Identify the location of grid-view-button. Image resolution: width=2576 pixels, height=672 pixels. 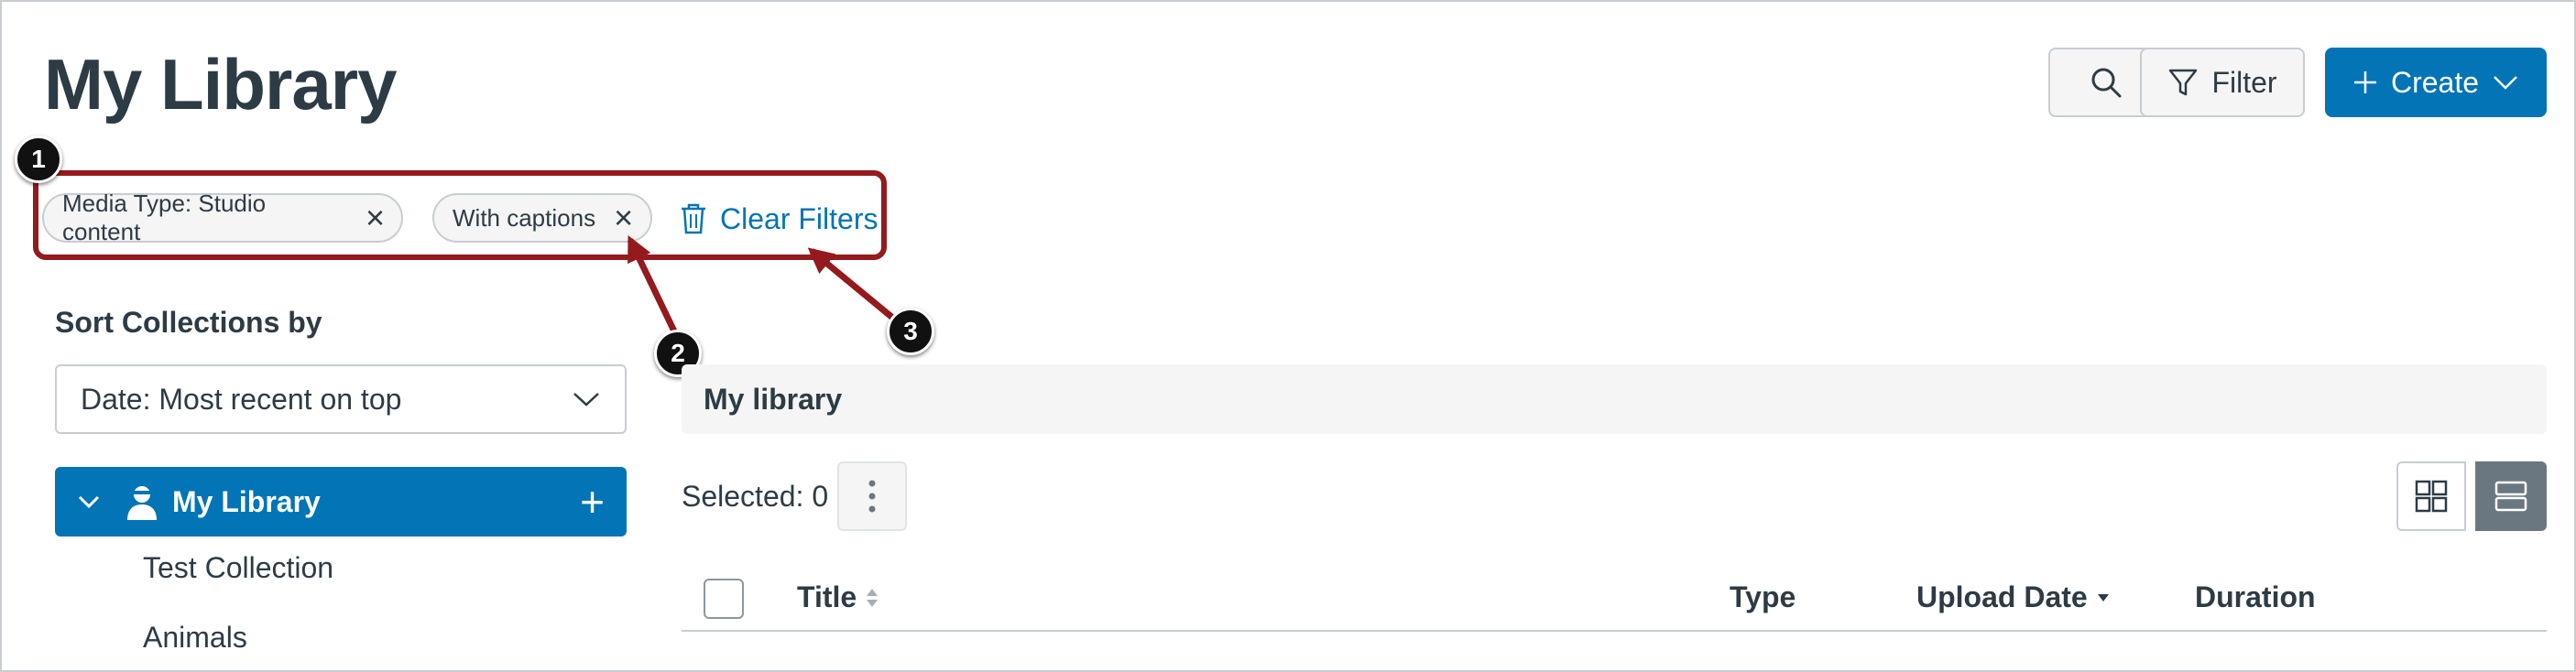
(2431, 496).